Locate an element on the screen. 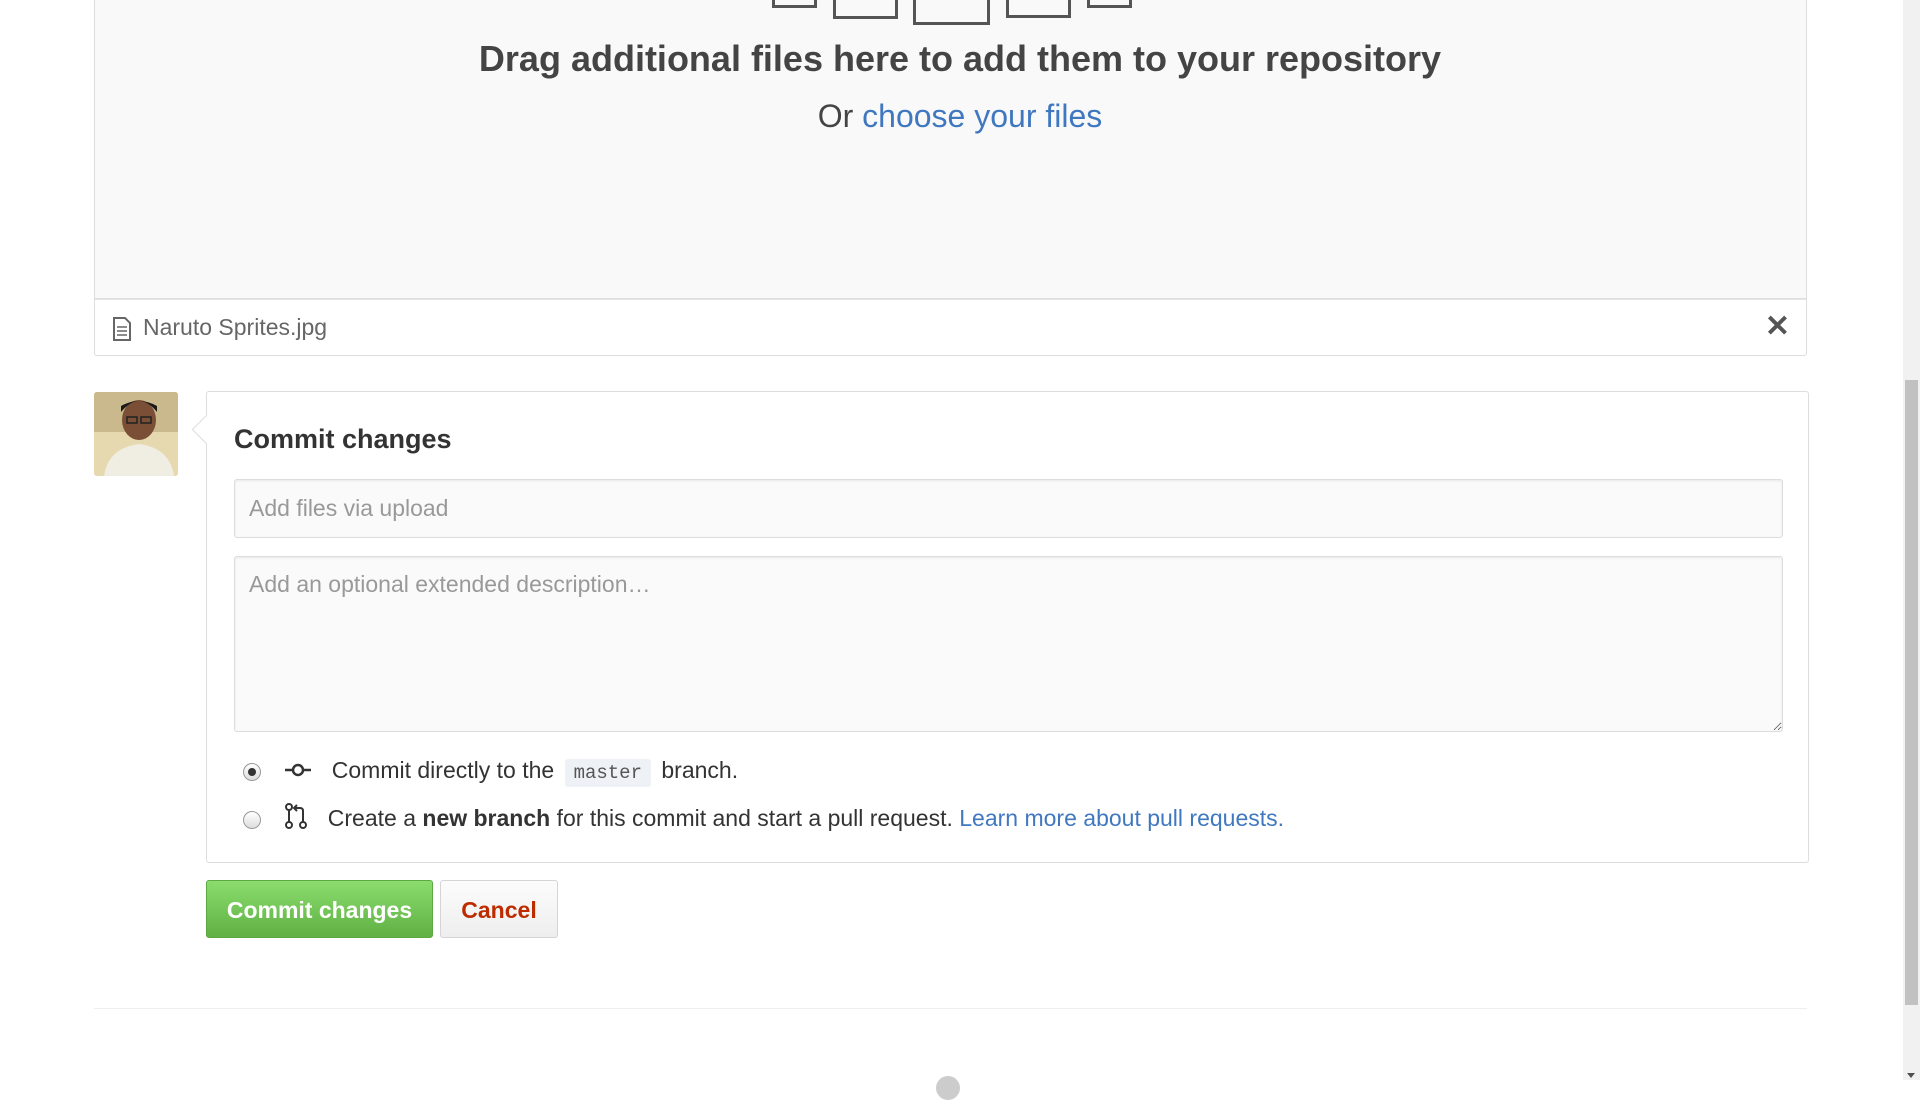  commit-summary-input is located at coordinates (1008, 508).